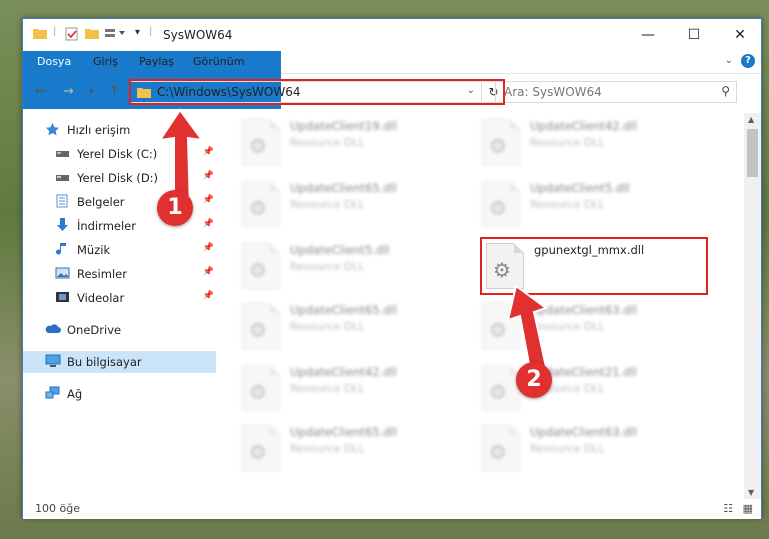 The width and height of the screenshot is (769, 539). Describe the element at coordinates (725, 91) in the screenshot. I see `search-icon: ⚲` at that location.